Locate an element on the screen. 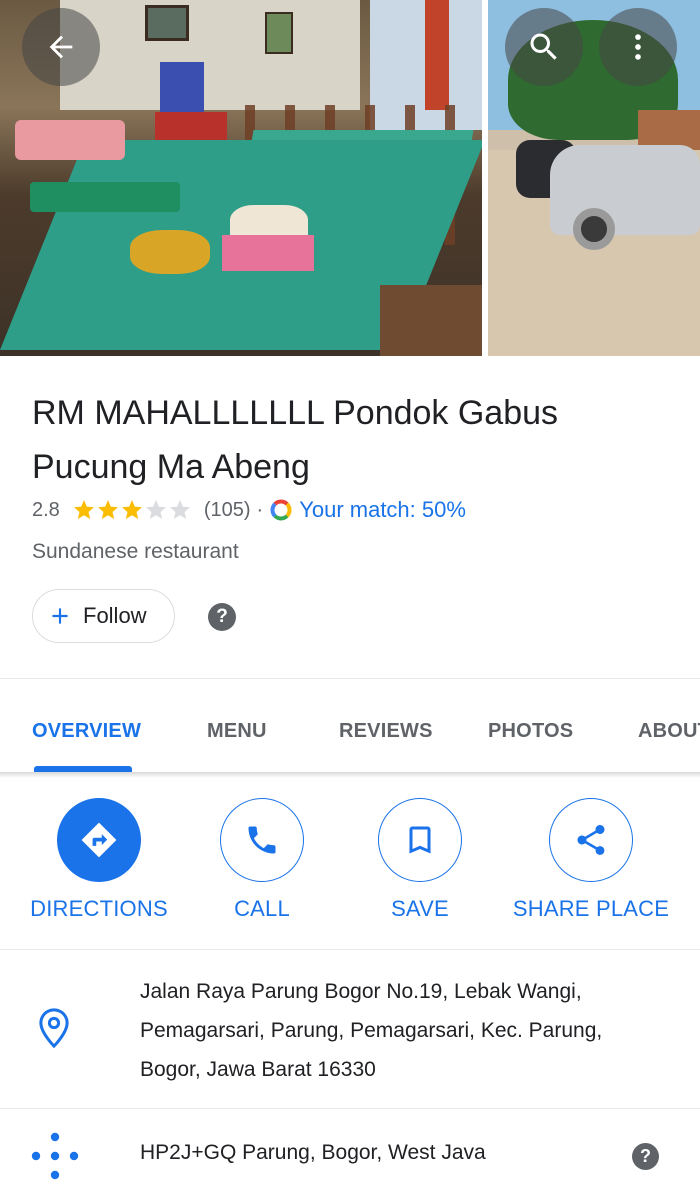 The image size is (700, 1187). save-ring is located at coordinates (420, 840).